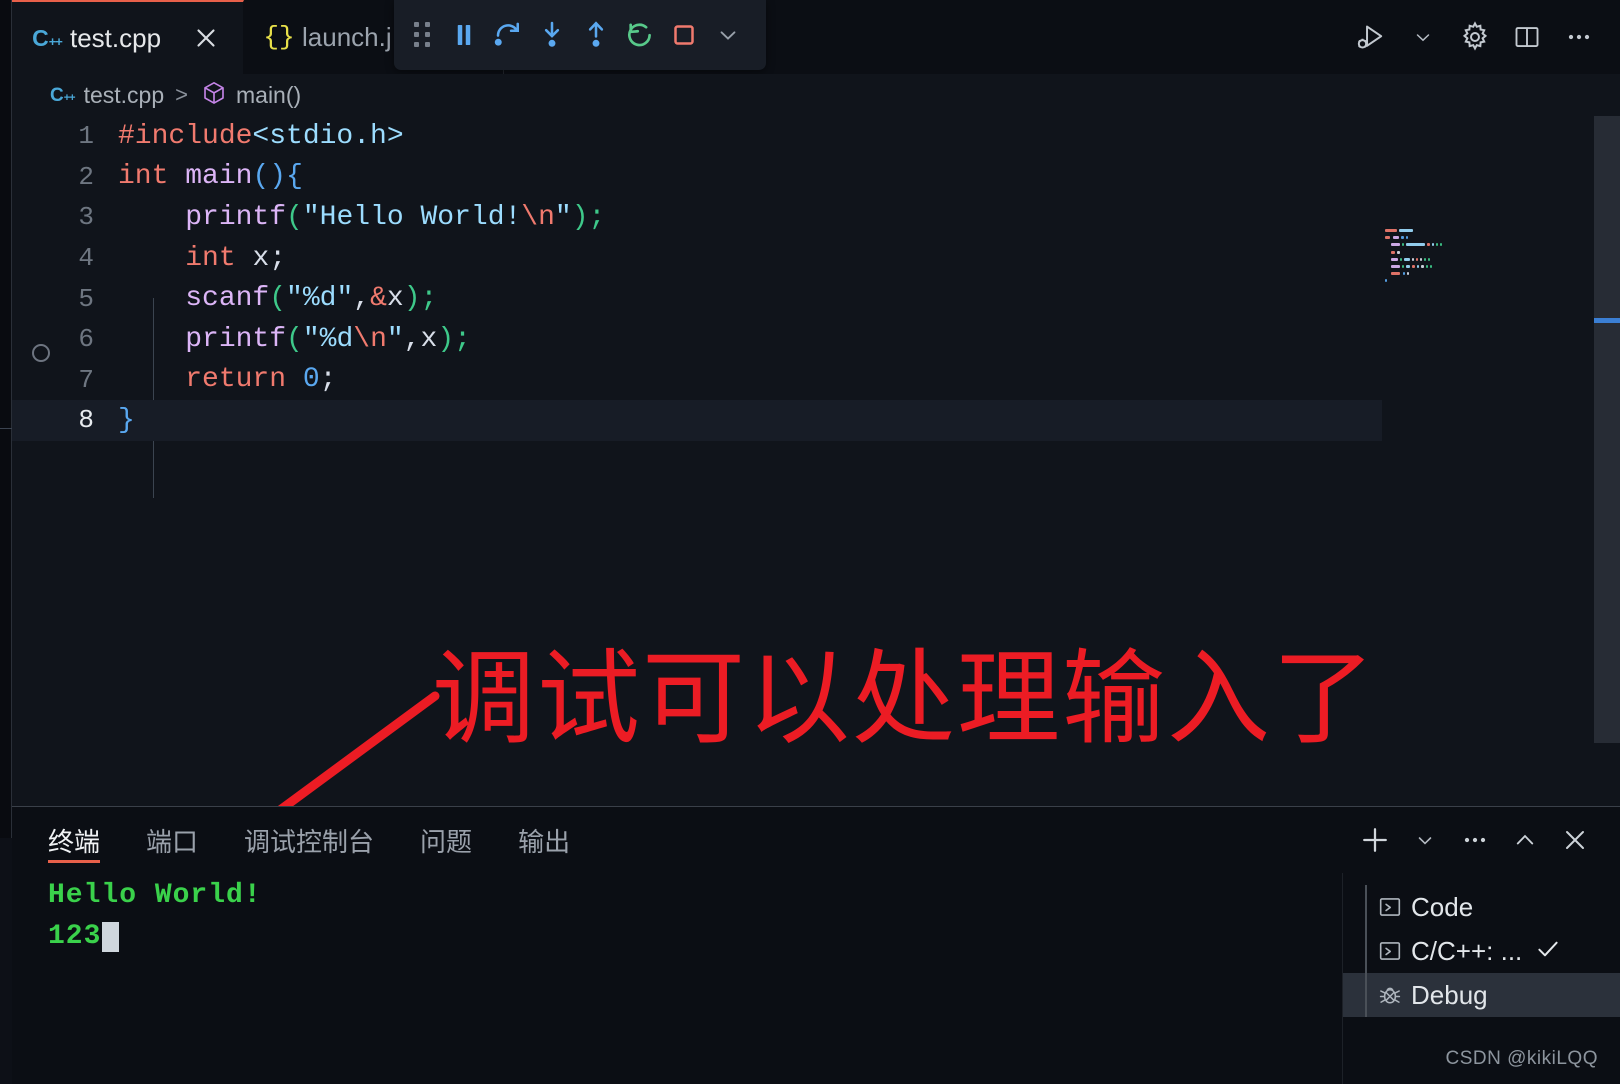  I want to click on json-file-icon: {}, so click(279, 37).